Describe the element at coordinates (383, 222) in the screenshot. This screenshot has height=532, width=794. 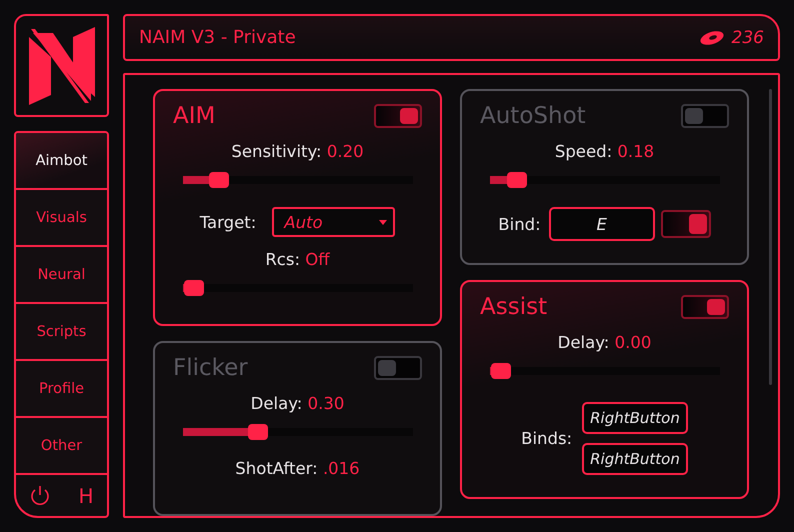
I see `caret-icon` at that location.